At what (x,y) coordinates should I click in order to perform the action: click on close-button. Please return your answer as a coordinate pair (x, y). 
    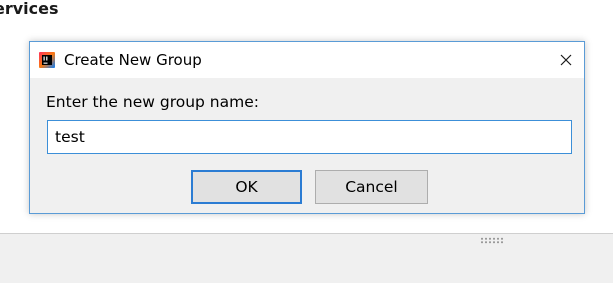
    Looking at the image, I should click on (566, 60).